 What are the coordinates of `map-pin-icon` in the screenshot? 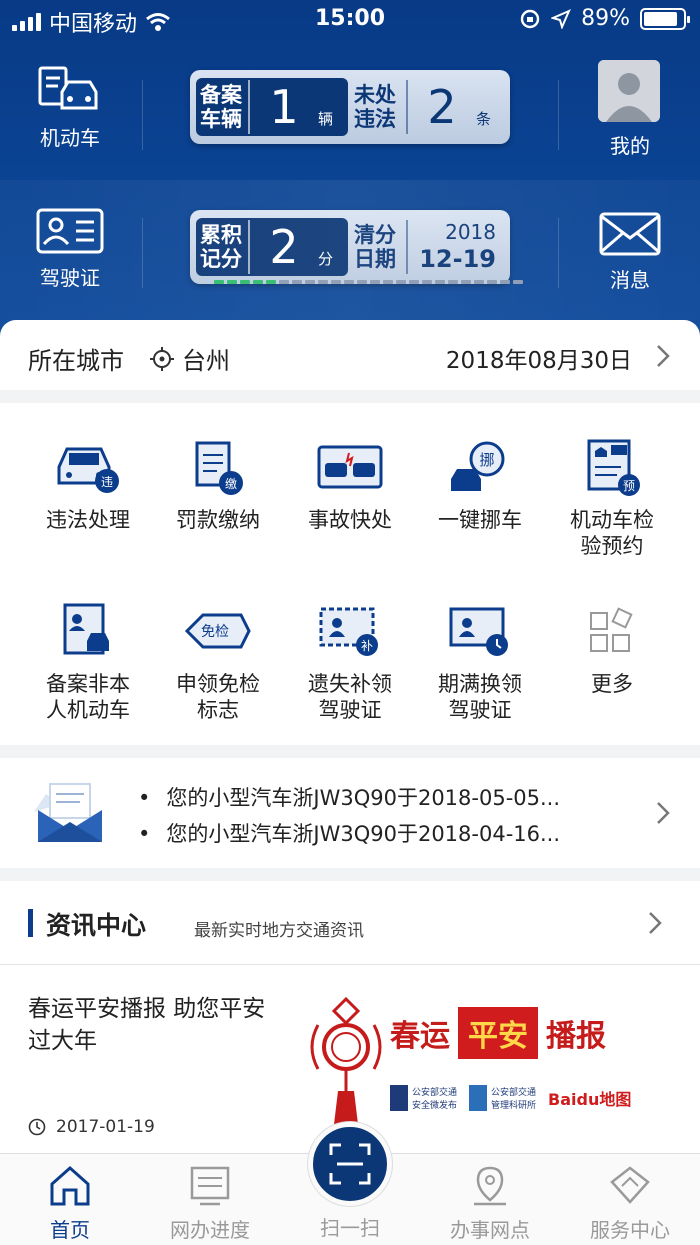 It's located at (490, 1186).